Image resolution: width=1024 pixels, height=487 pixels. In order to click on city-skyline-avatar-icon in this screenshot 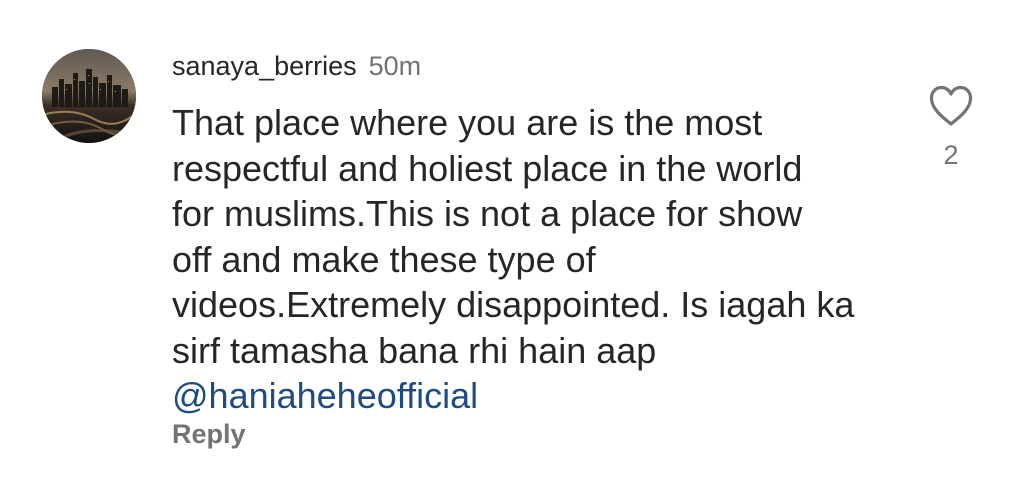, I will do `click(89, 96)`.